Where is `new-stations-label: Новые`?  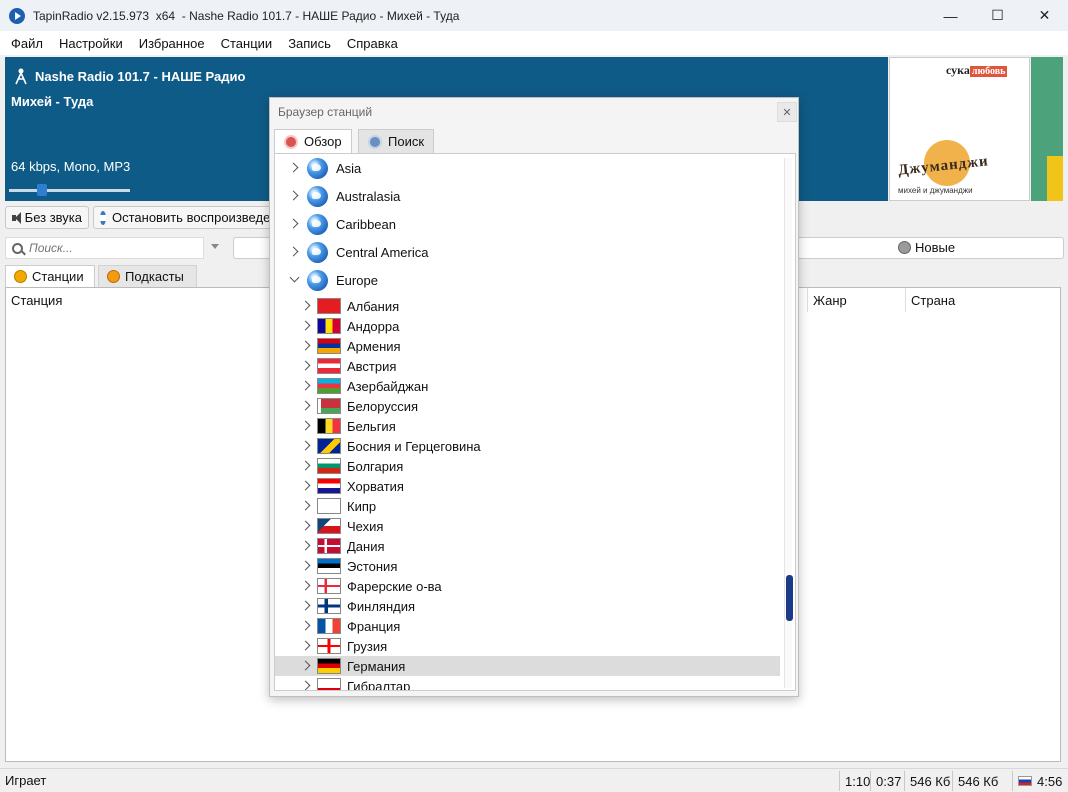 new-stations-label: Новые is located at coordinates (935, 247).